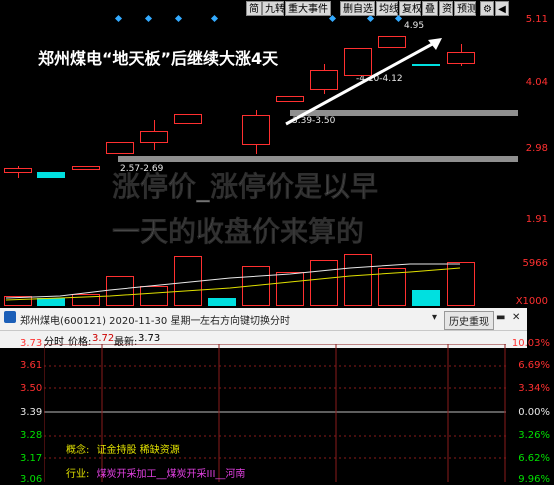 The image size is (554, 485). What do you see at coordinates (536, 219) in the screenshot?
I see `price-axis-label: 1.91` at bounding box center [536, 219].